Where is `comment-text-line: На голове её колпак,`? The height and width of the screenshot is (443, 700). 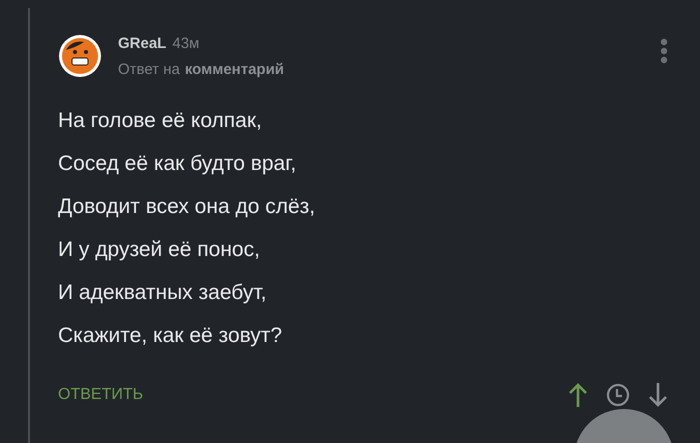 comment-text-line: На голове её колпак, is located at coordinates (160, 121).